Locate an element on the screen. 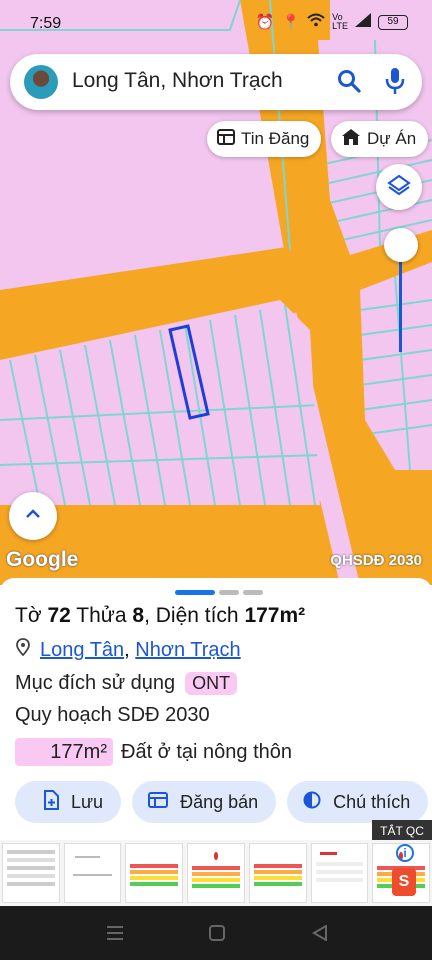 Image resolution: width=432 pixels, height=960 pixels. signal-icon is located at coordinates (363, 22).